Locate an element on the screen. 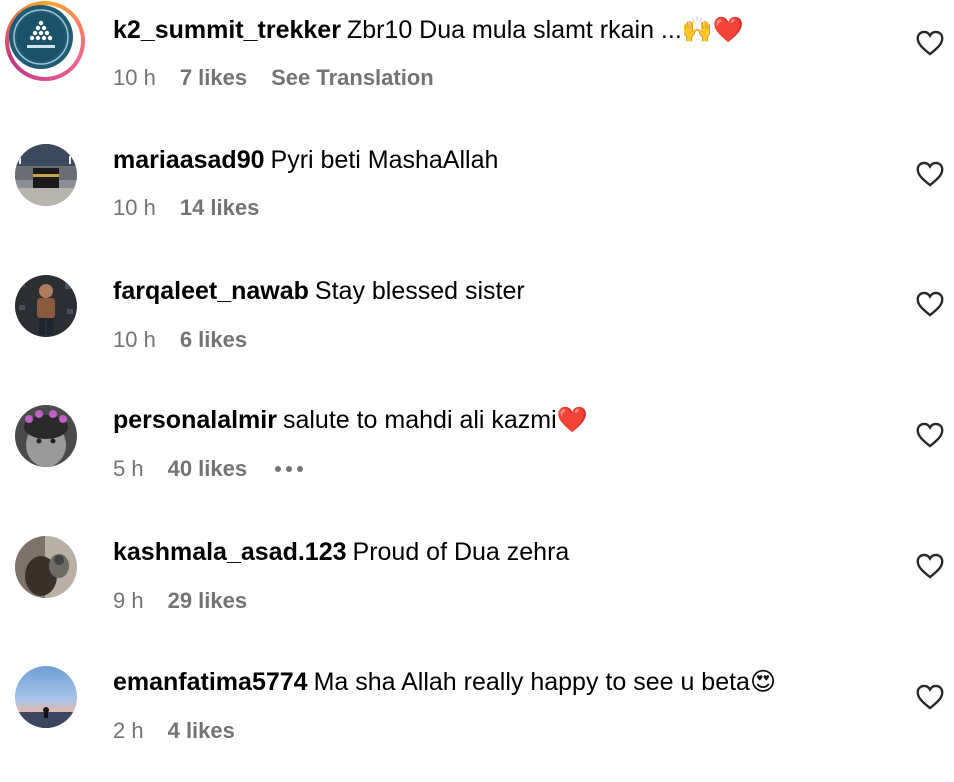  comment-body: Zbr10 Dua mula slamt rkain ...🙌❤️ is located at coordinates (545, 30).